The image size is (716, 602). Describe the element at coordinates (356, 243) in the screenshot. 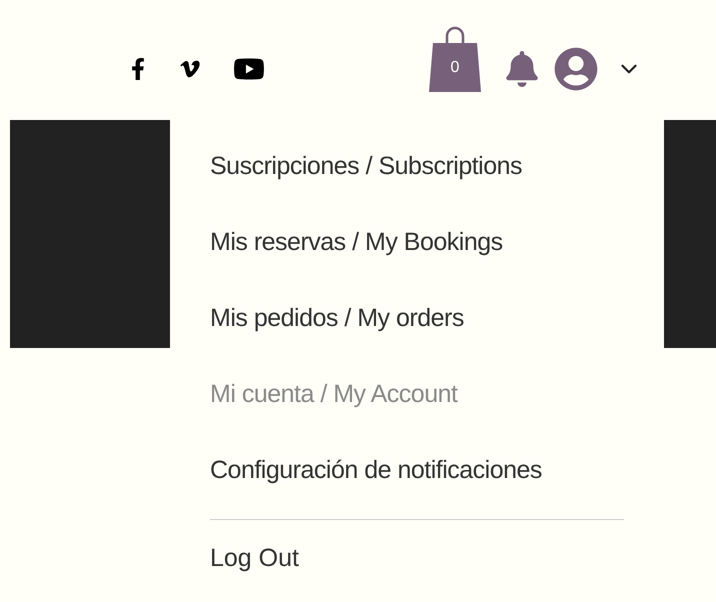

I see `menu-item: Mis reservas / My Bookings` at that location.